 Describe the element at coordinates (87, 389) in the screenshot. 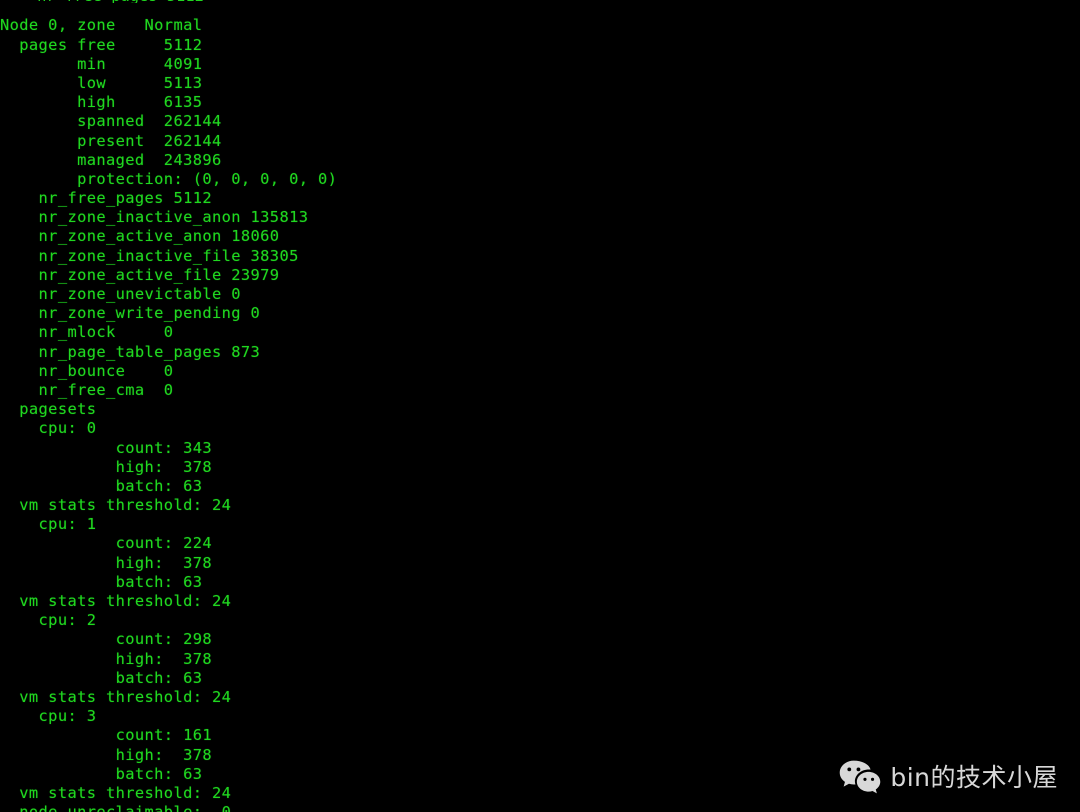

I see `terminal-line: nr_free_cma 0` at that location.